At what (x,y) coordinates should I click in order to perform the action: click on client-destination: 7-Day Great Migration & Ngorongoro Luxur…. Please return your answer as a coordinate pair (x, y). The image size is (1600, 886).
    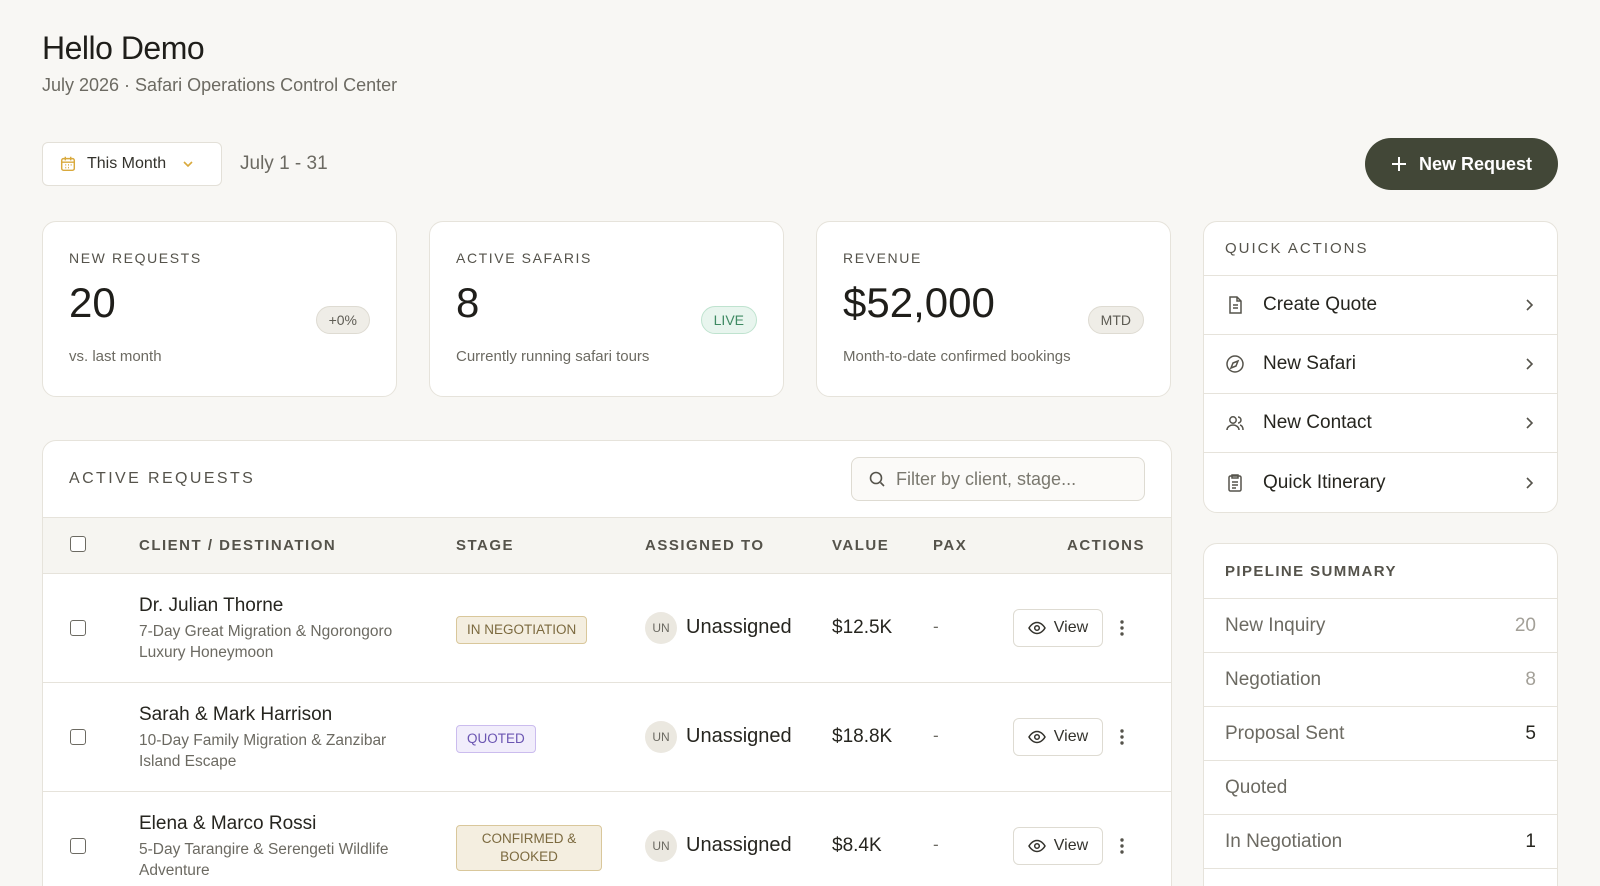
    Looking at the image, I should click on (266, 642).